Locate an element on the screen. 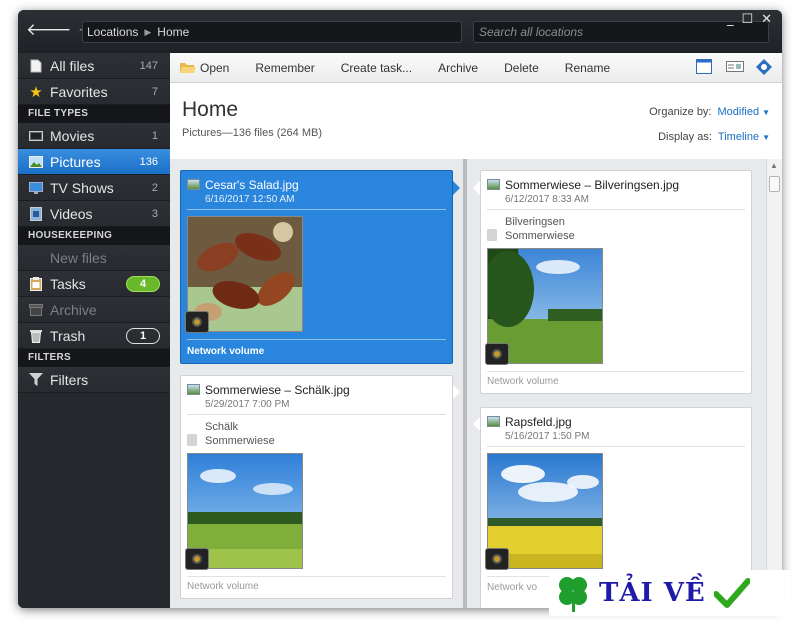  document-icon is located at coordinates (36, 66).